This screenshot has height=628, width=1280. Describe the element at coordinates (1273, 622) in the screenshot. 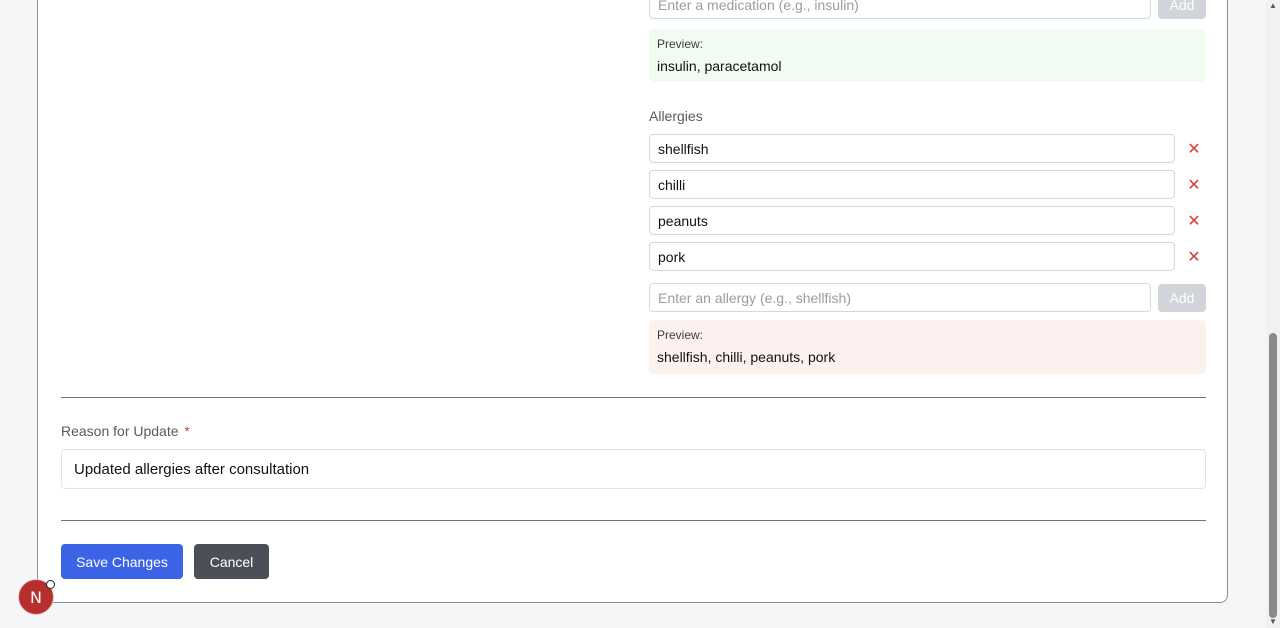

I see `scroll-down-arrow-icon: ▼` at that location.